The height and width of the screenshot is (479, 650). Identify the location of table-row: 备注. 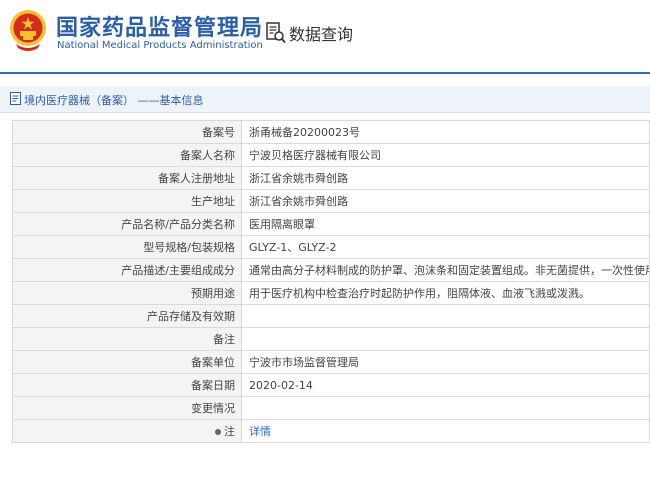
(331, 339).